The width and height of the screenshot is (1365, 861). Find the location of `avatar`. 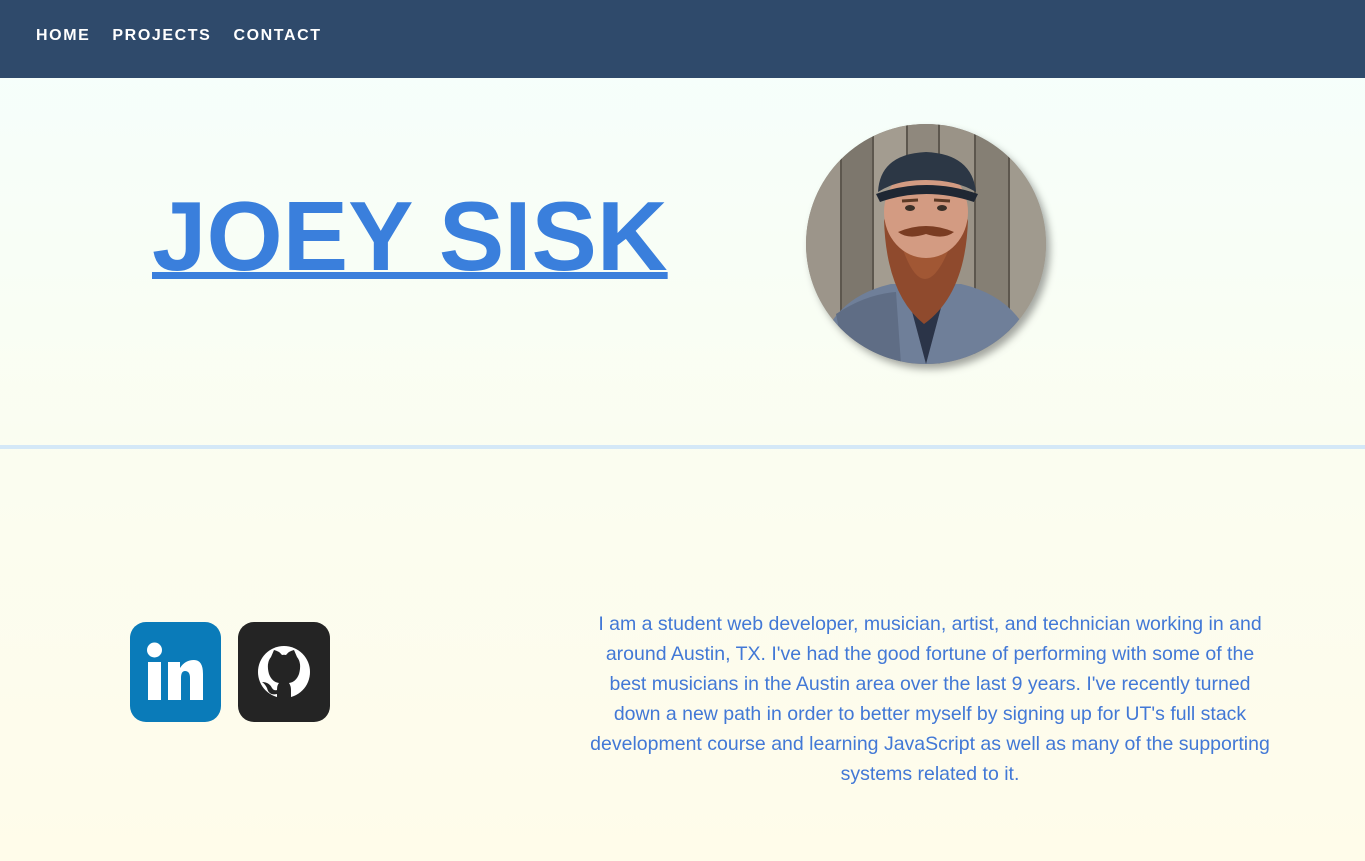

avatar is located at coordinates (926, 244).